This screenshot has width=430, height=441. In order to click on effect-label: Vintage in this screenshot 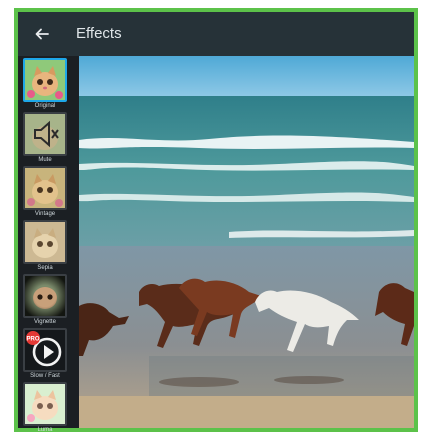, I will do `click(45, 214)`.